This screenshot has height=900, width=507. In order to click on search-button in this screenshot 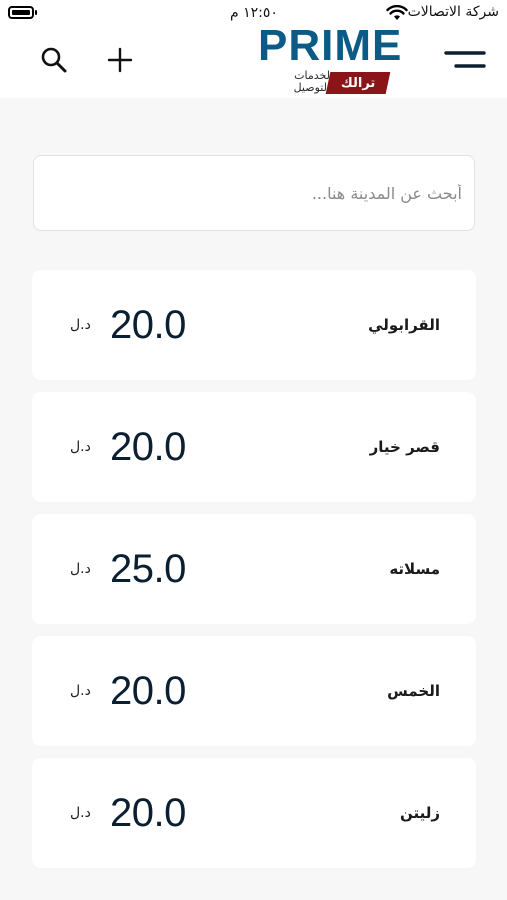, I will do `click(54, 60)`.